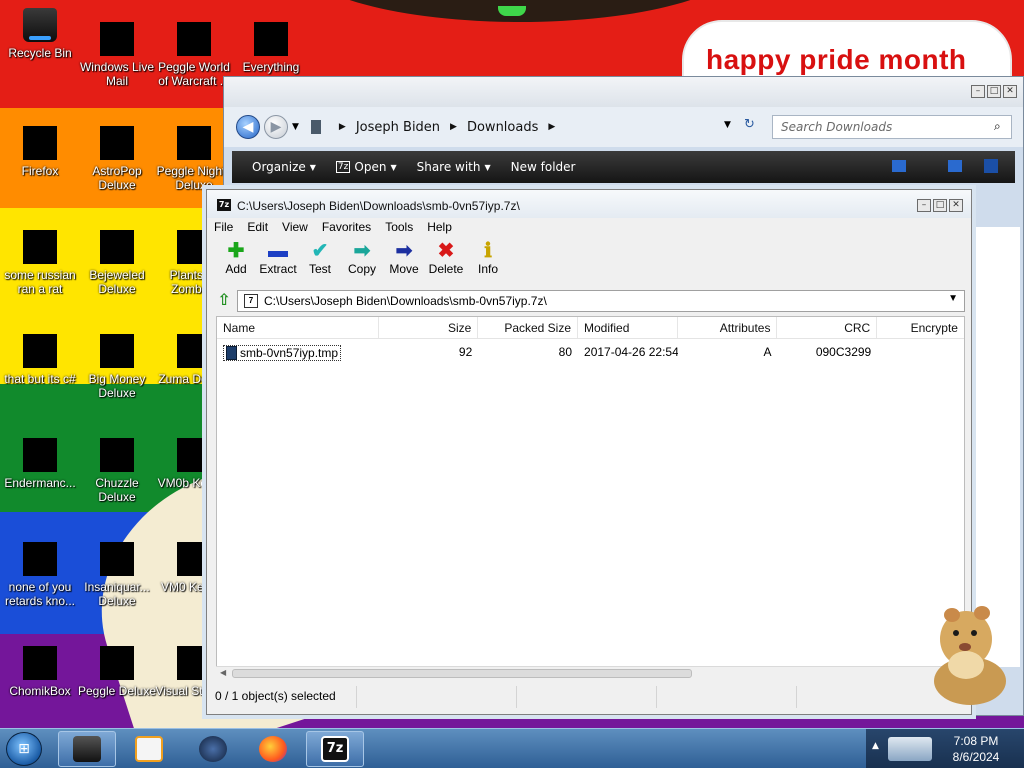 The width and height of the screenshot is (1024, 768). I want to click on address-dropdown: ▼, so click(727, 125).